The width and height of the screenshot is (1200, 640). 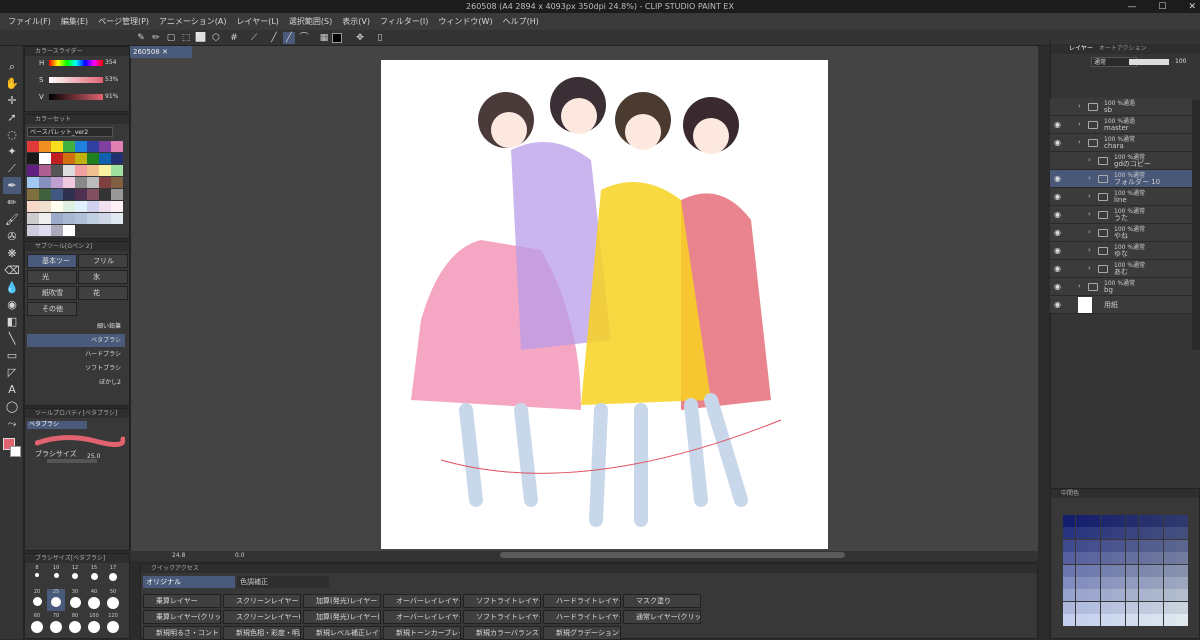 What do you see at coordinates (76, 354) in the screenshot?
I see `brush-item-2: ハードブラシ` at bounding box center [76, 354].